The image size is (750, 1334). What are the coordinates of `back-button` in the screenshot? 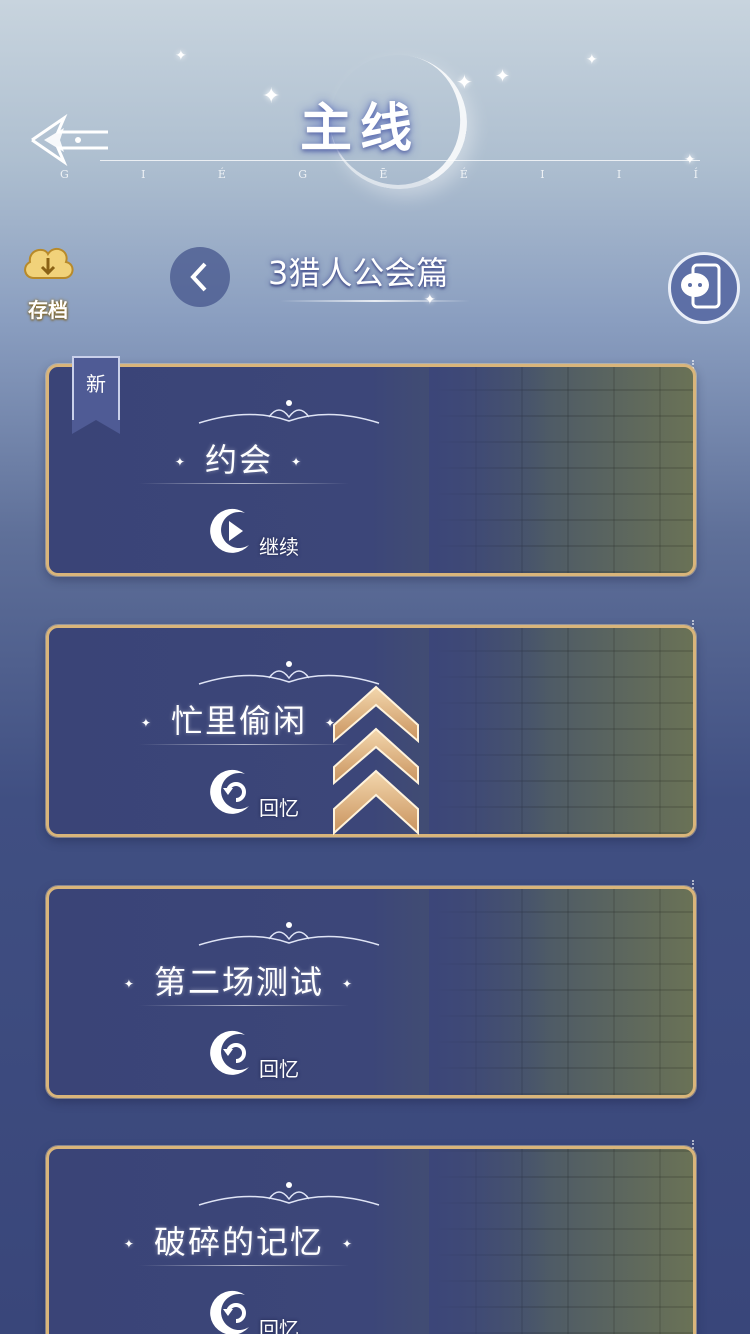 It's located at (69, 140).